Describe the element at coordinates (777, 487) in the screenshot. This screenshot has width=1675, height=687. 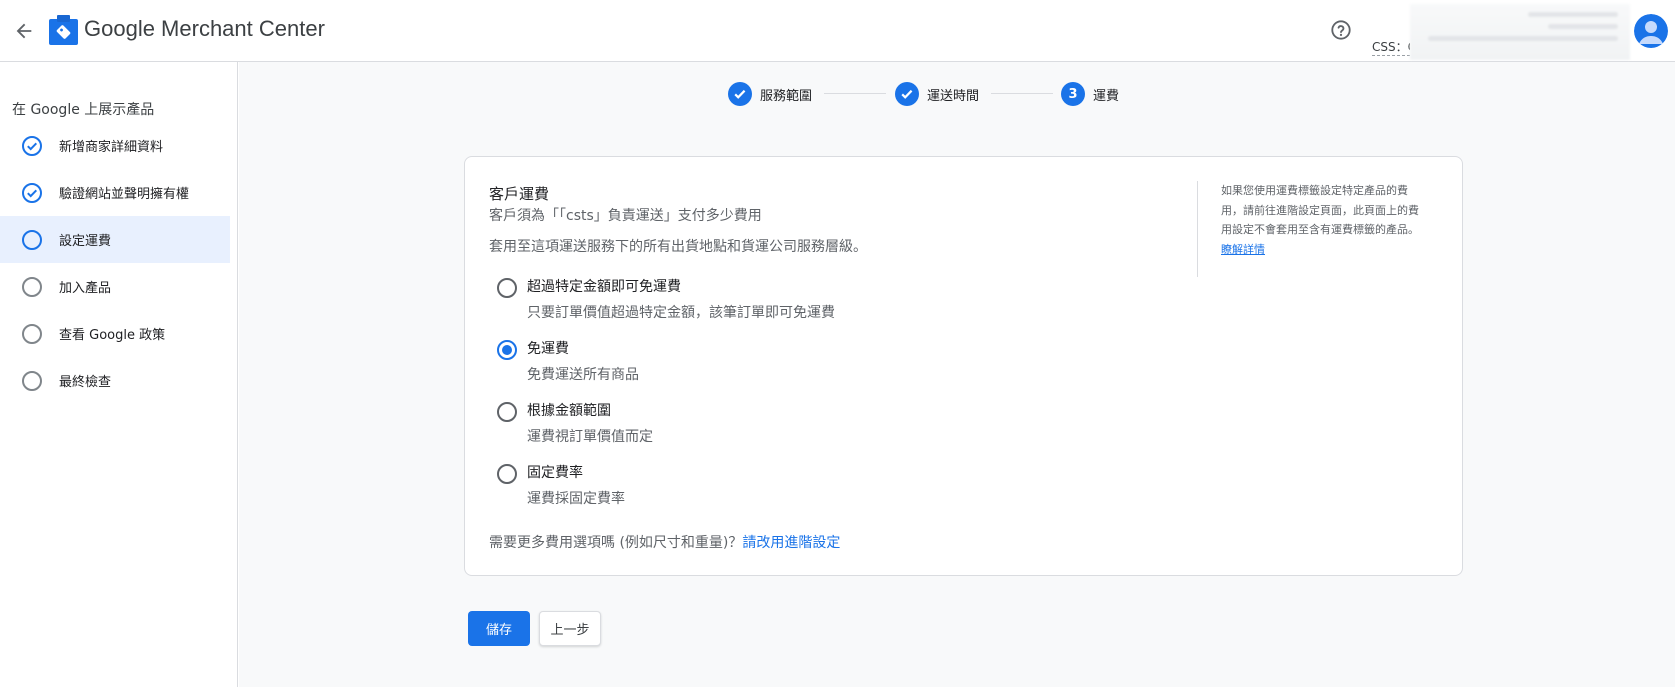
I see `option-flat-rate: 固定費率 運費採固定費率` at that location.